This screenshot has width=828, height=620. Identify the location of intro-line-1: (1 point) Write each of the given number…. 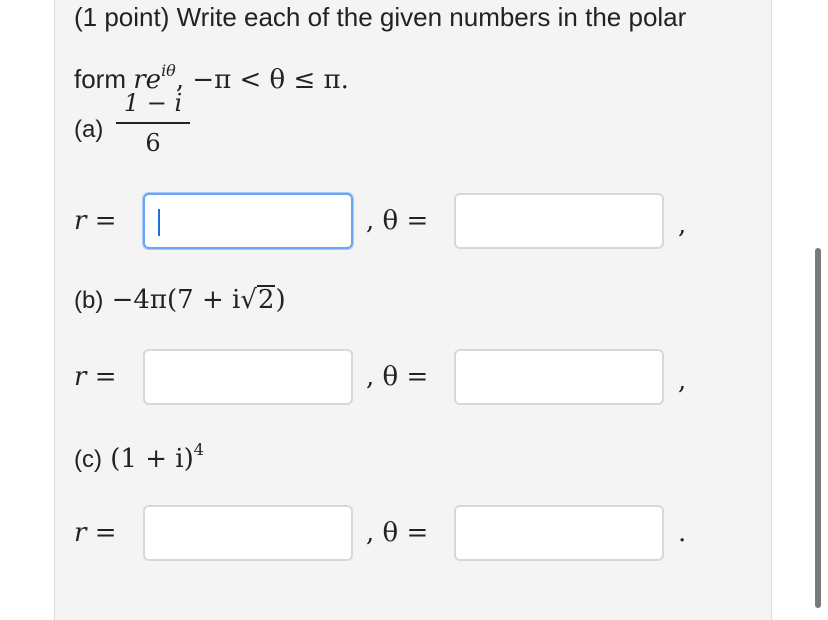
(380, 17).